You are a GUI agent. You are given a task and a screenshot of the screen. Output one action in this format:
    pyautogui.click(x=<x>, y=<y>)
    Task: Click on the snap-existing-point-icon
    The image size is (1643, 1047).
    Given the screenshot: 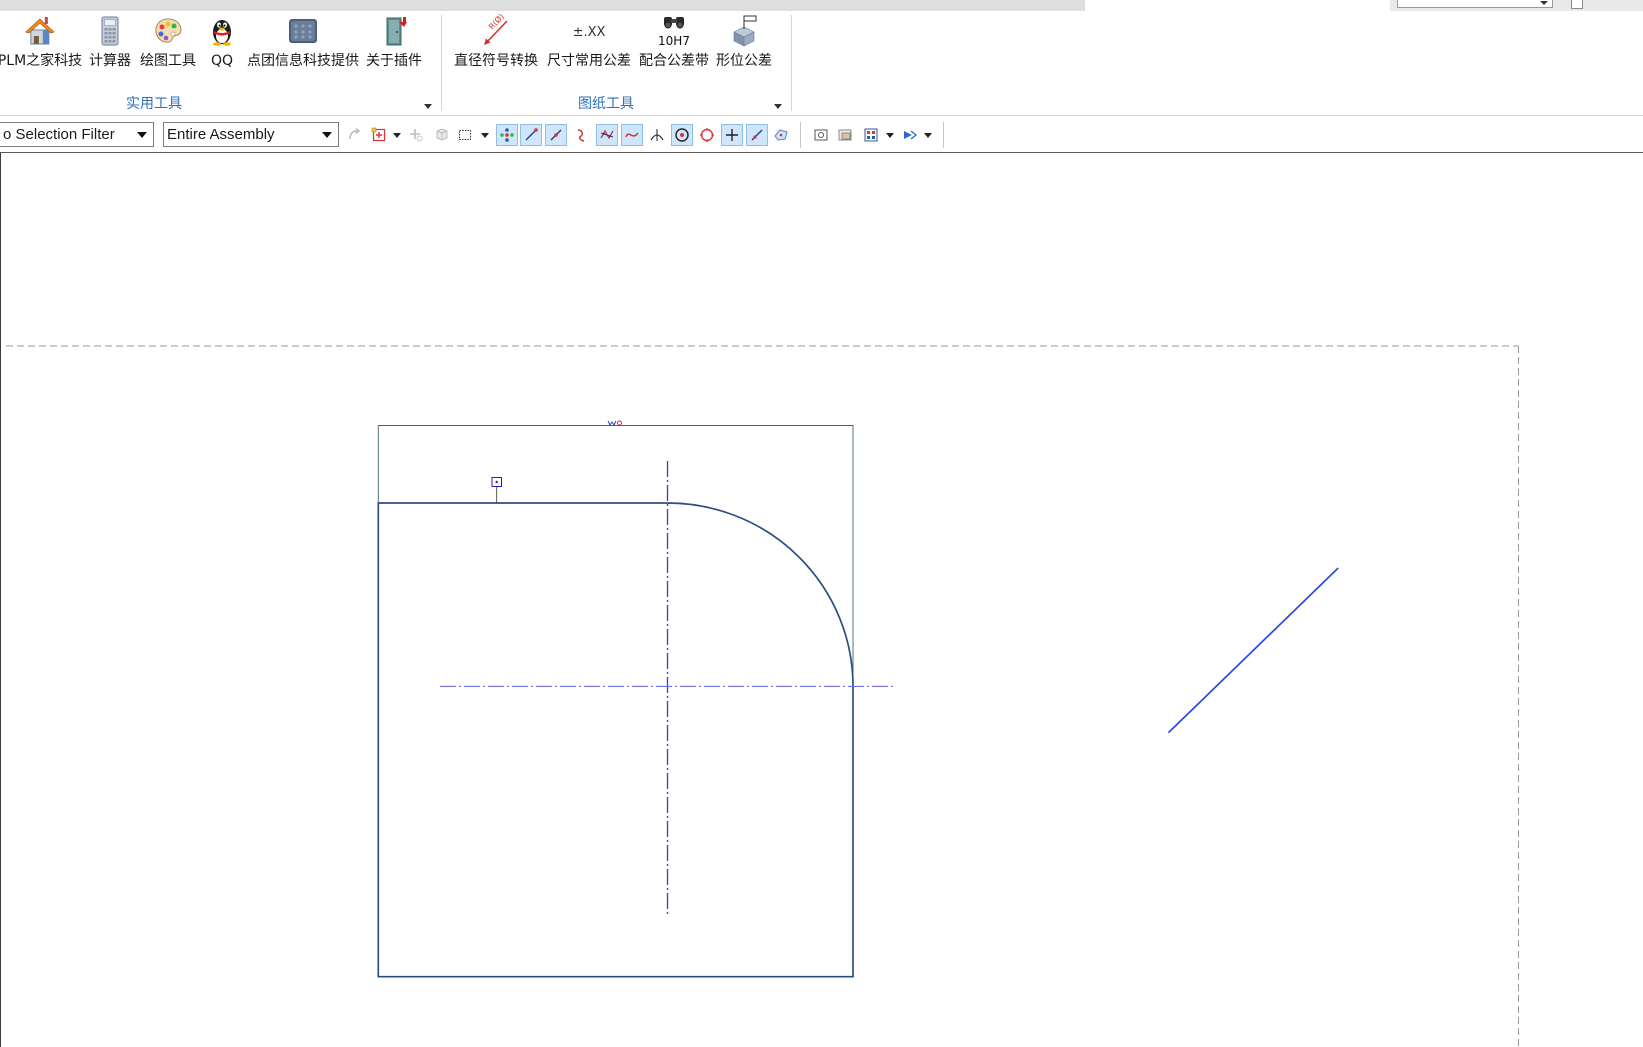 What is the action you would take?
    pyautogui.click(x=732, y=135)
    